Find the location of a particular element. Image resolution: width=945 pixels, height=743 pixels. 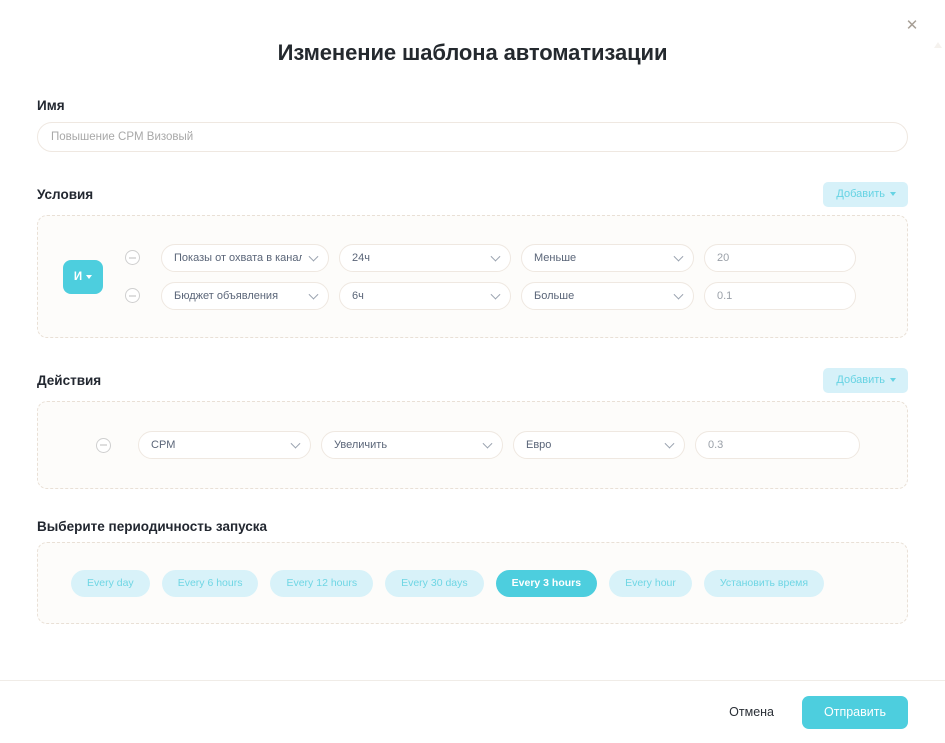

condition-operator-select: Меньше is located at coordinates (607, 257).